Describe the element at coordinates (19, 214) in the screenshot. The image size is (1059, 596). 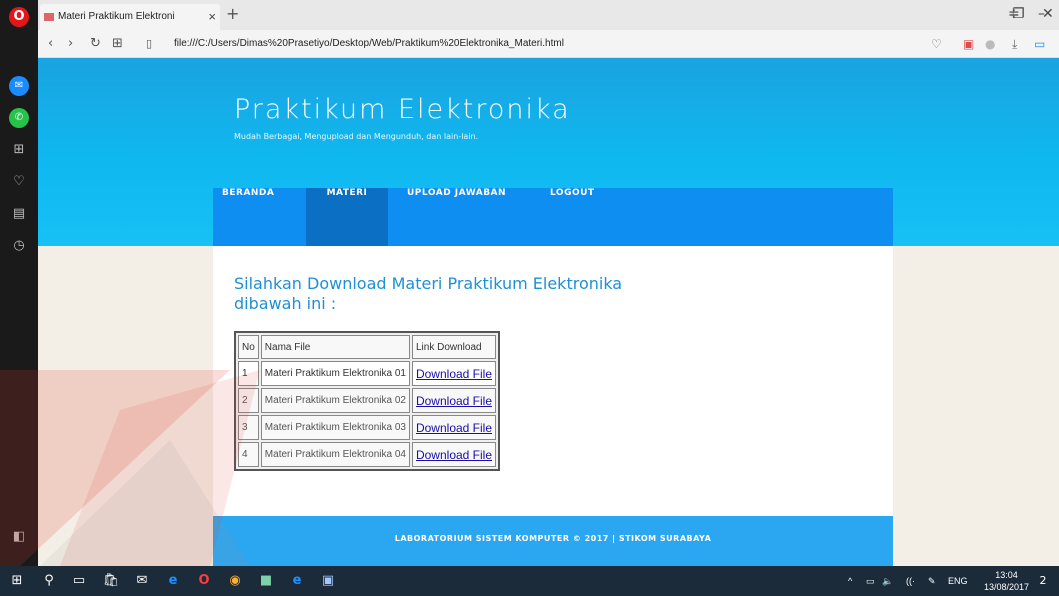
I see `news-icon: ▤` at that location.